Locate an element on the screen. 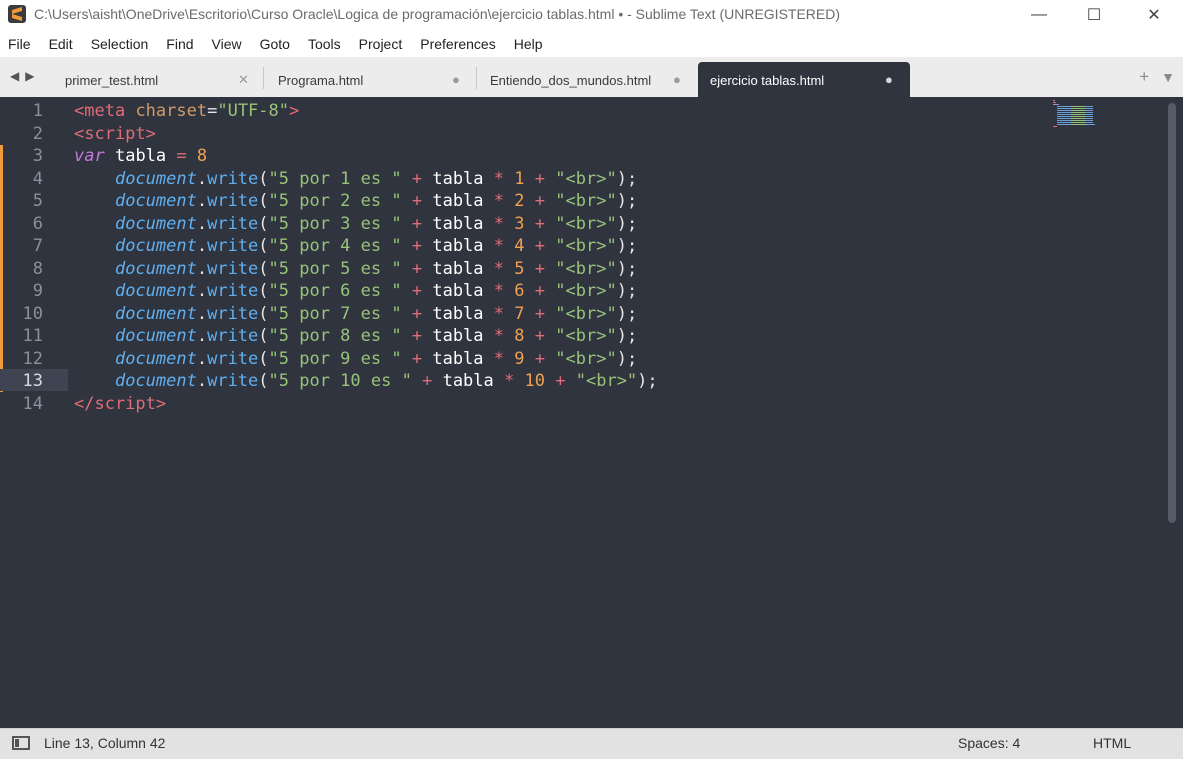  tab-label: primer_test.html is located at coordinates (112, 80).